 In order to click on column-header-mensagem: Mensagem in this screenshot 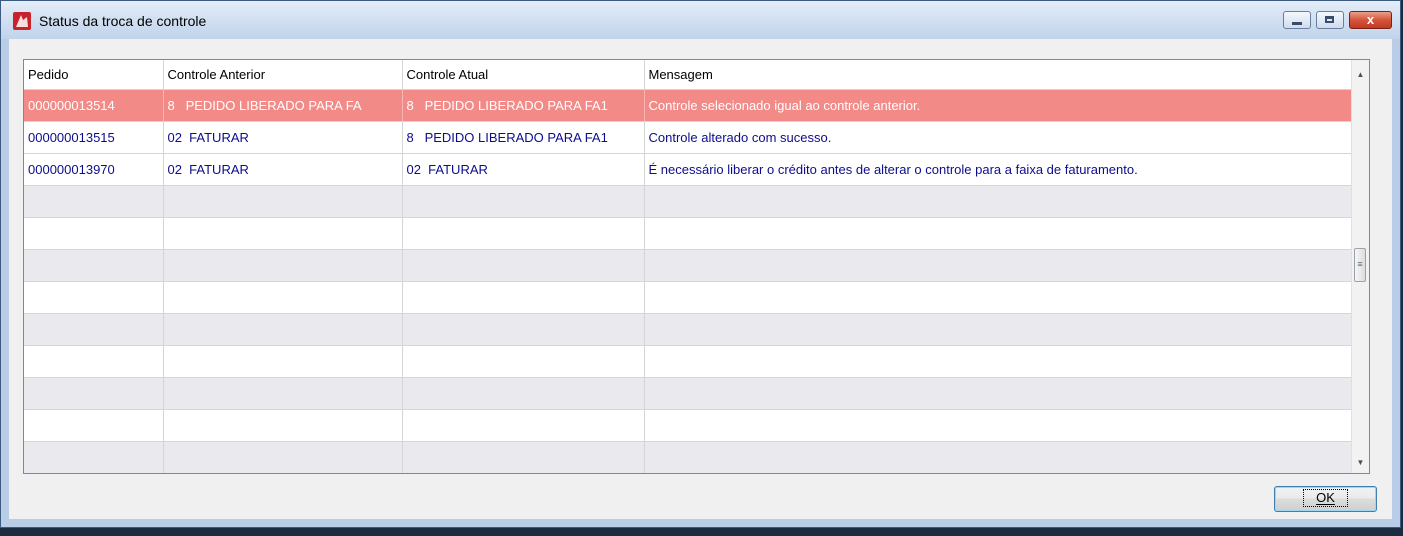, I will do `click(998, 75)`.